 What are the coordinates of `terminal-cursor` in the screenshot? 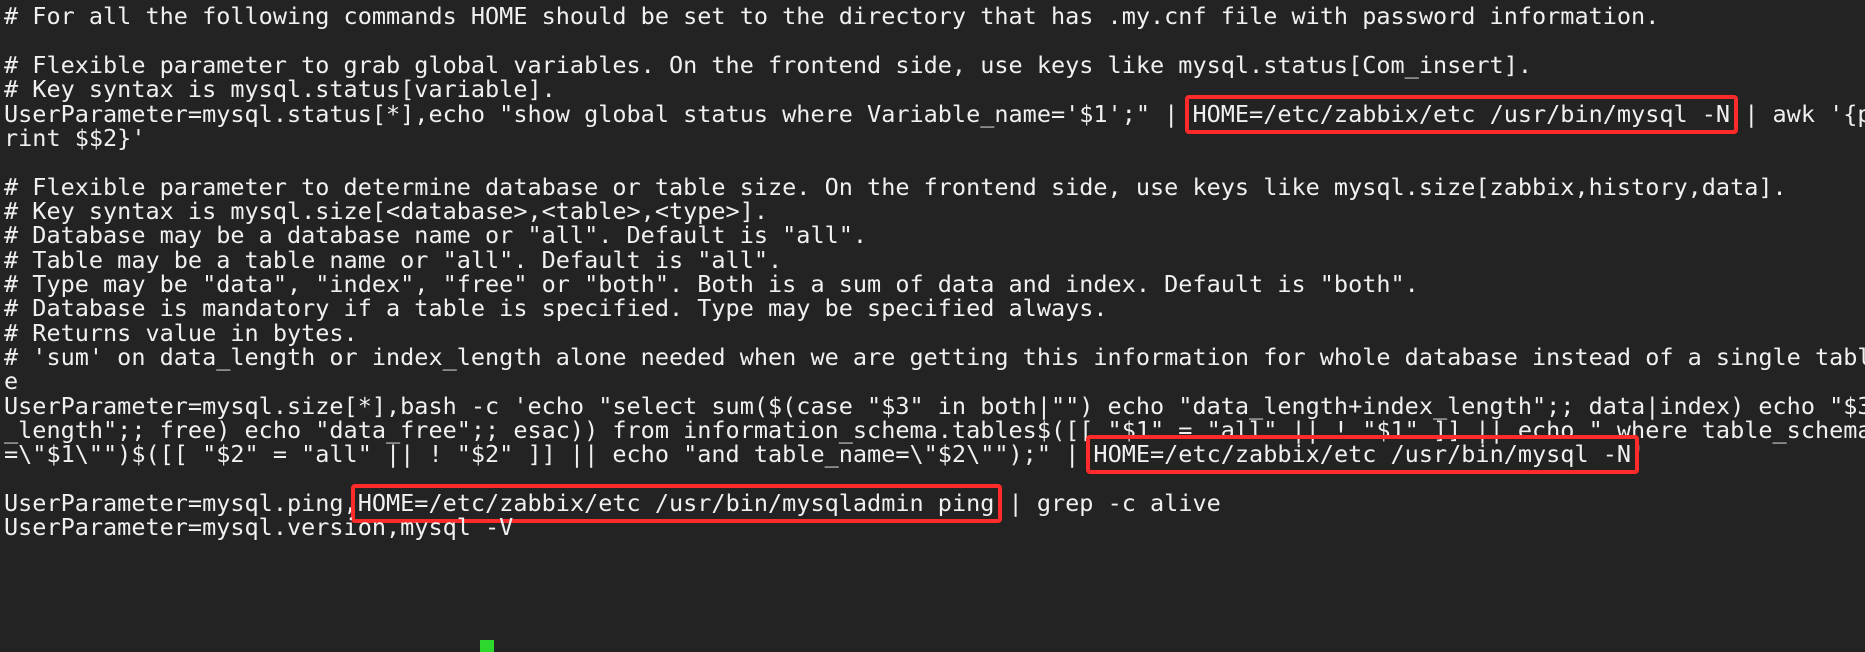 It's located at (487, 646).